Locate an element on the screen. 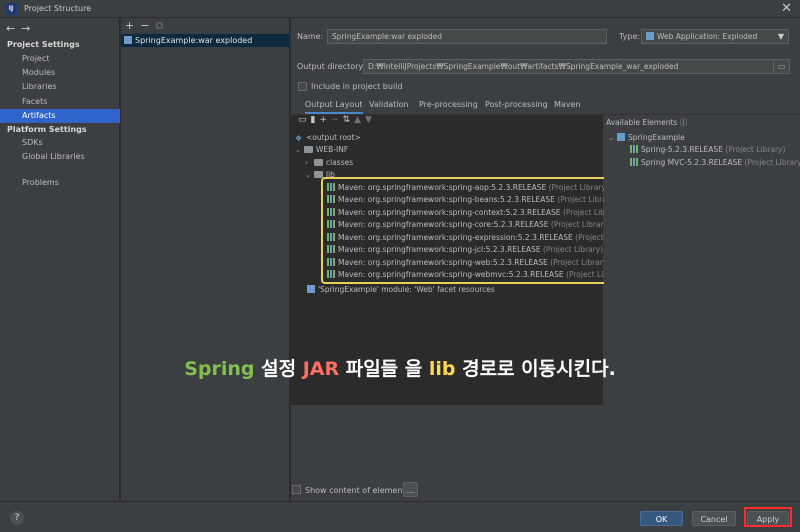  chevron-down-icon: ▼ is located at coordinates (780, 36).